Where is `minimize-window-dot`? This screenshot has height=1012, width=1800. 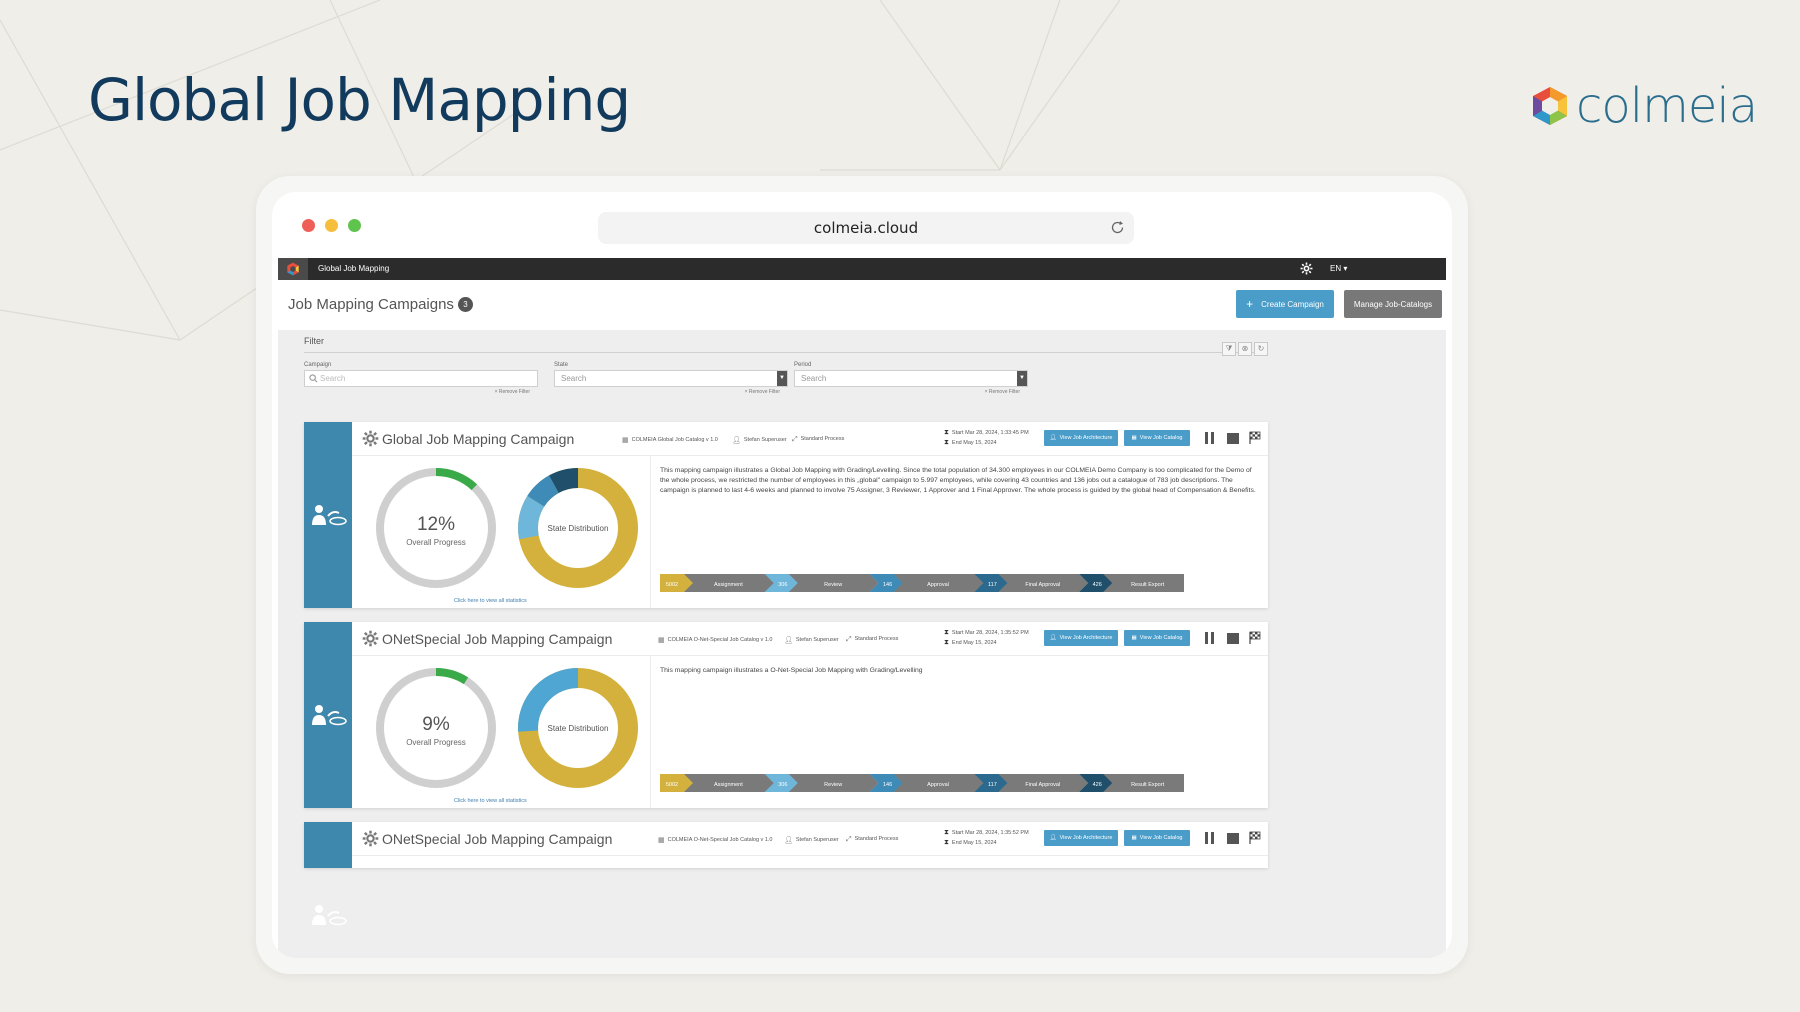
minimize-window-dot is located at coordinates (331, 225).